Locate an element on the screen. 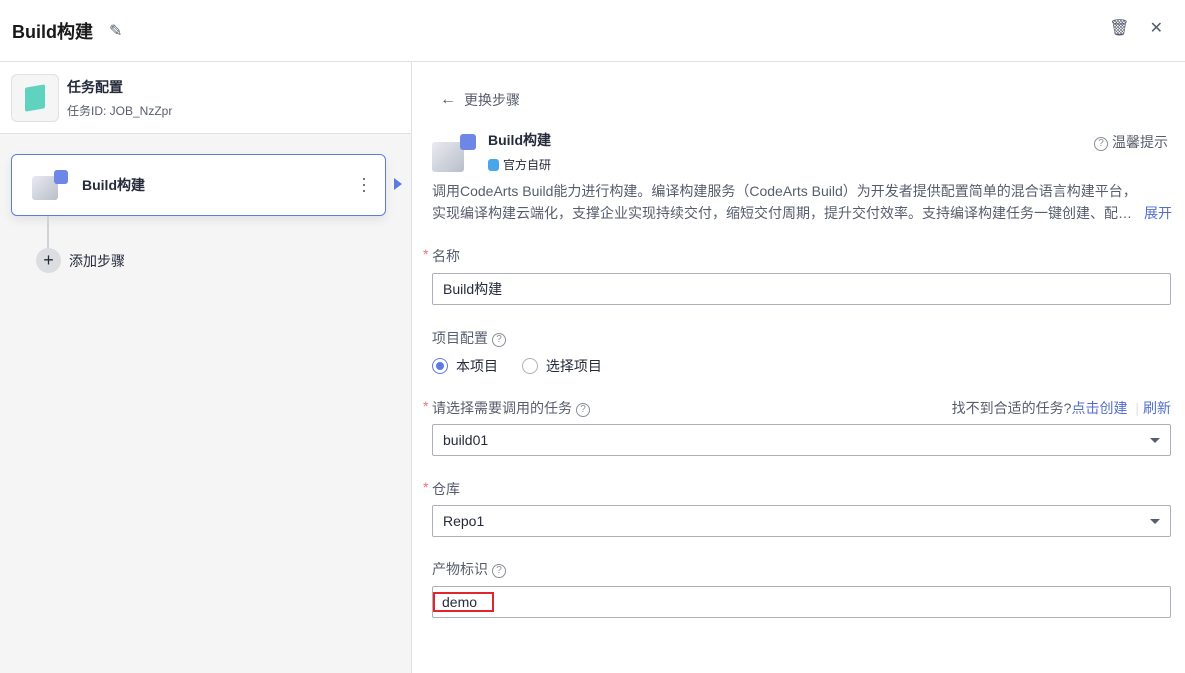 This screenshot has width=1185, height=673. header: Build构建 ✎ 🗑 ✕ is located at coordinates (592, 31).